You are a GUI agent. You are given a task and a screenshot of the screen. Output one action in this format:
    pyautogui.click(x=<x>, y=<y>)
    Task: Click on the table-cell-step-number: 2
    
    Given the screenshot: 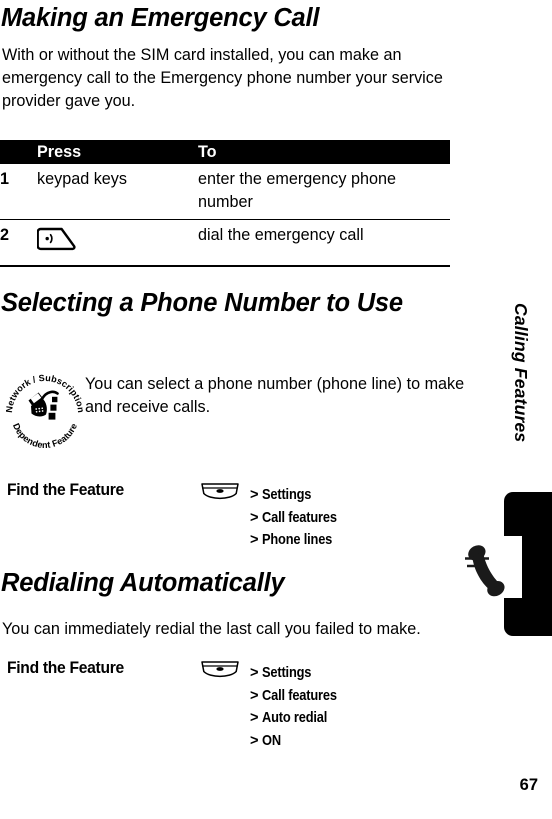 What is the action you would take?
    pyautogui.click(x=5, y=235)
    